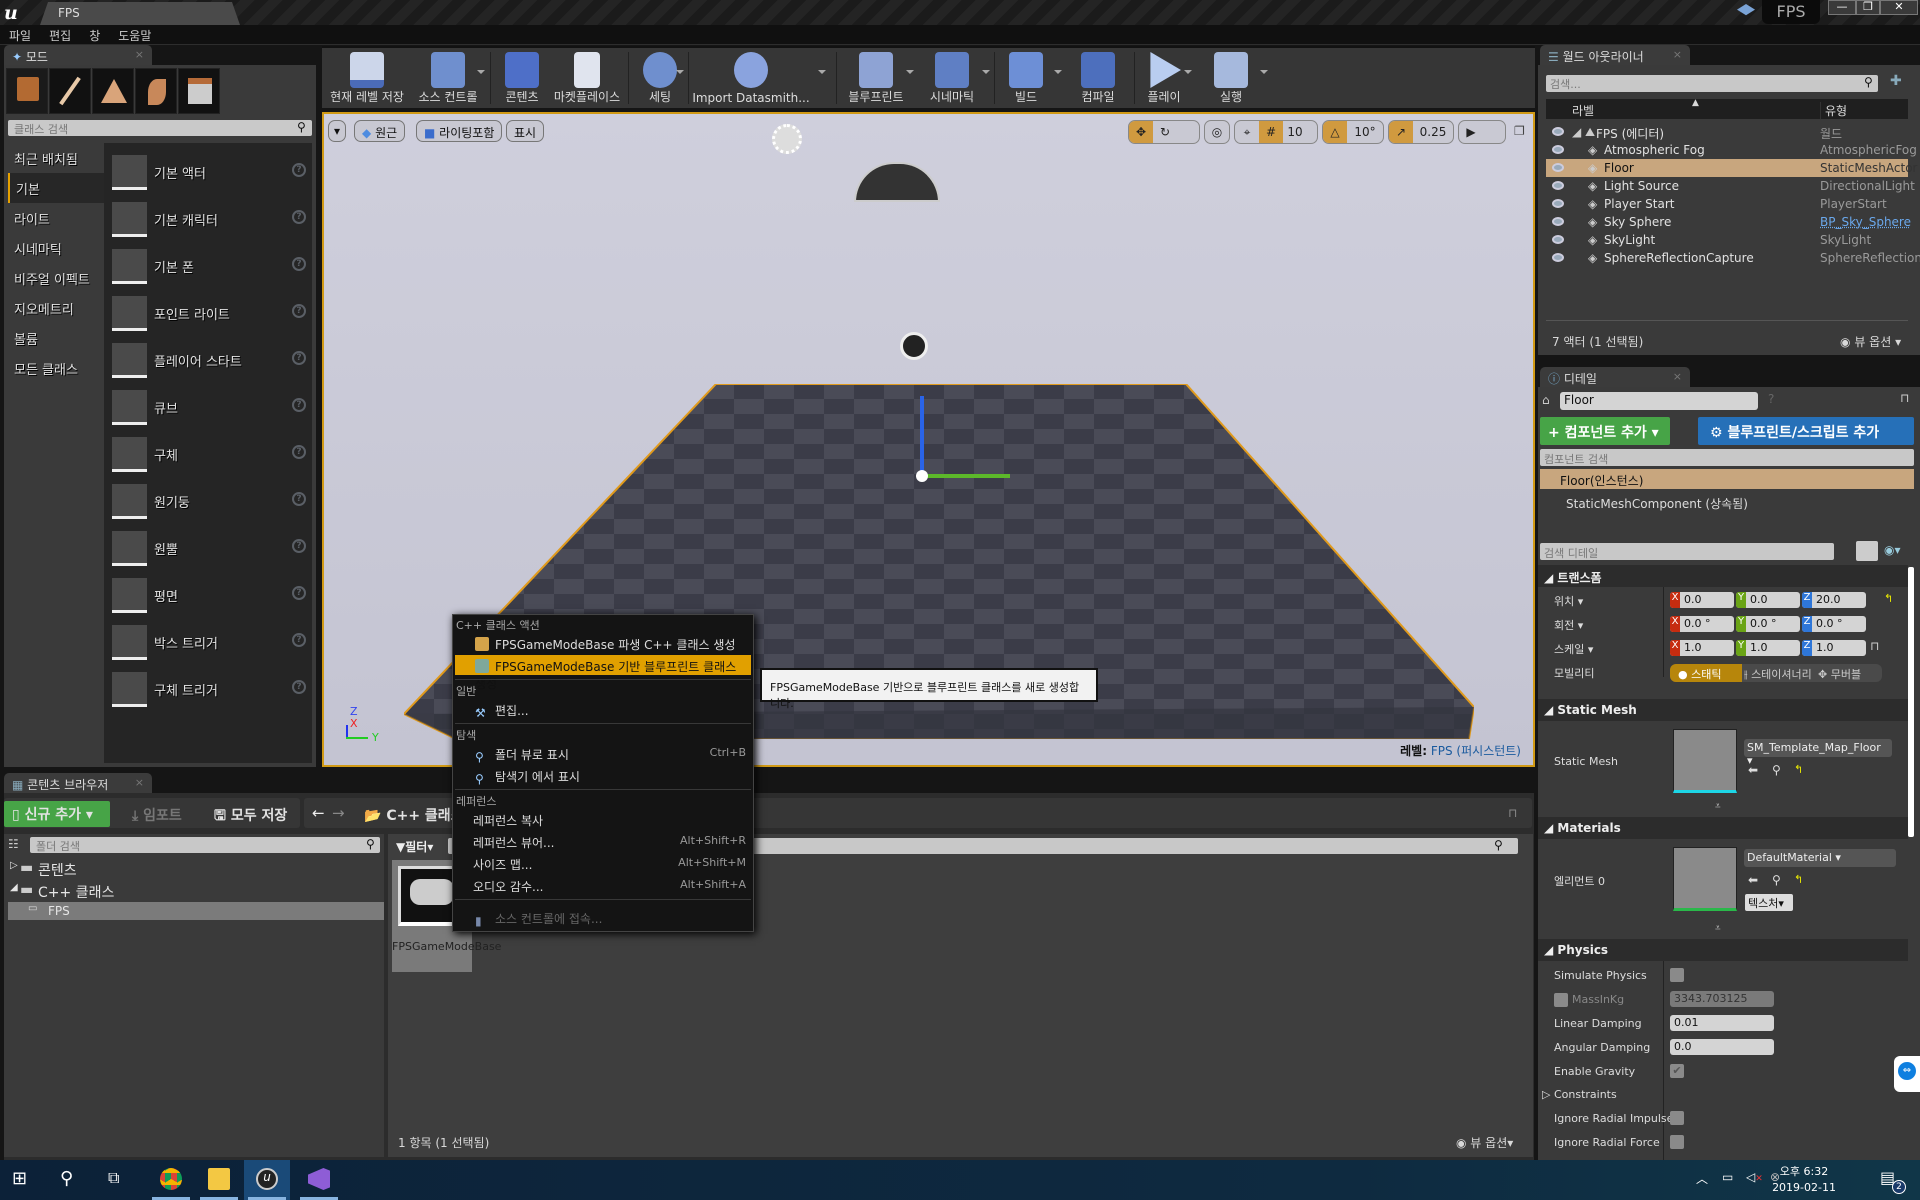 This screenshot has height=1200, width=1920. I want to click on unreal-app: u, so click(267, 1180).